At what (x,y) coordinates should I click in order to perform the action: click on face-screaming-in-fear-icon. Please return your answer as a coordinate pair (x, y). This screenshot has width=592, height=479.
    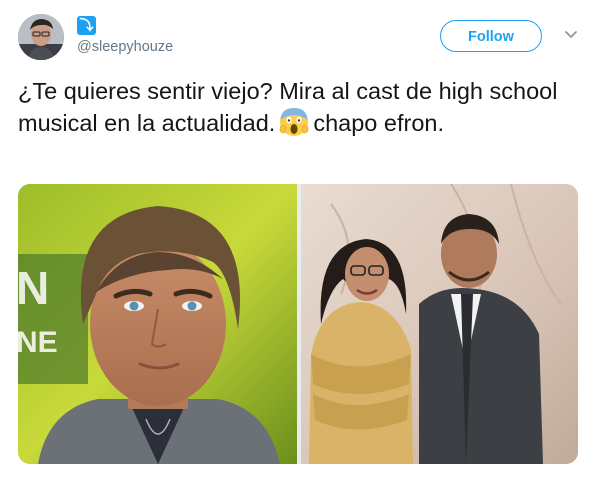
    Looking at the image, I should click on (294, 122).